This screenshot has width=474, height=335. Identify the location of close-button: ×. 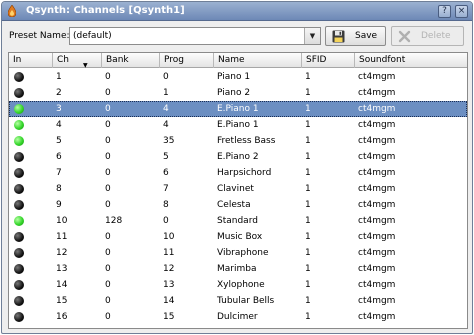
(461, 11).